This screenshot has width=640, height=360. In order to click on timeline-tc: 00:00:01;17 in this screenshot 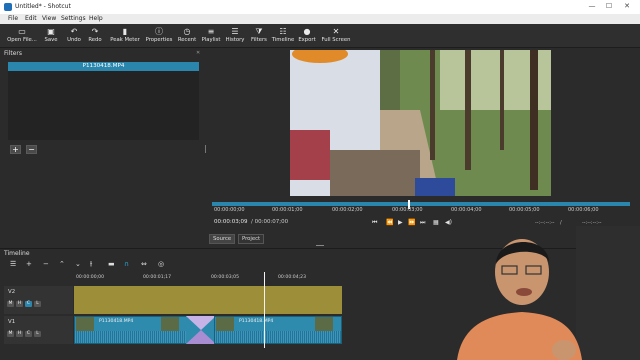, I will do `click(157, 277)`.